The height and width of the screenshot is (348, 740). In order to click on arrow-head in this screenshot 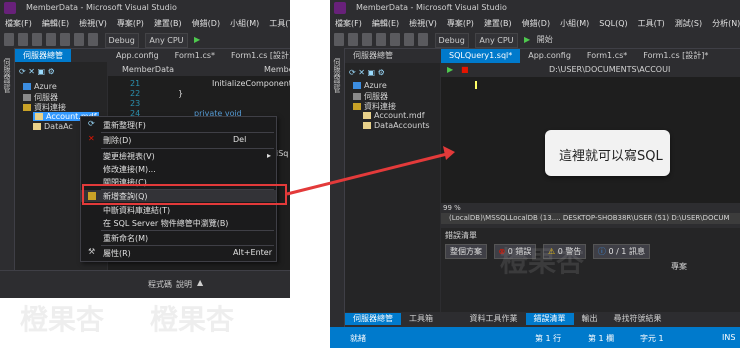, I will do `click(449, 153)`.